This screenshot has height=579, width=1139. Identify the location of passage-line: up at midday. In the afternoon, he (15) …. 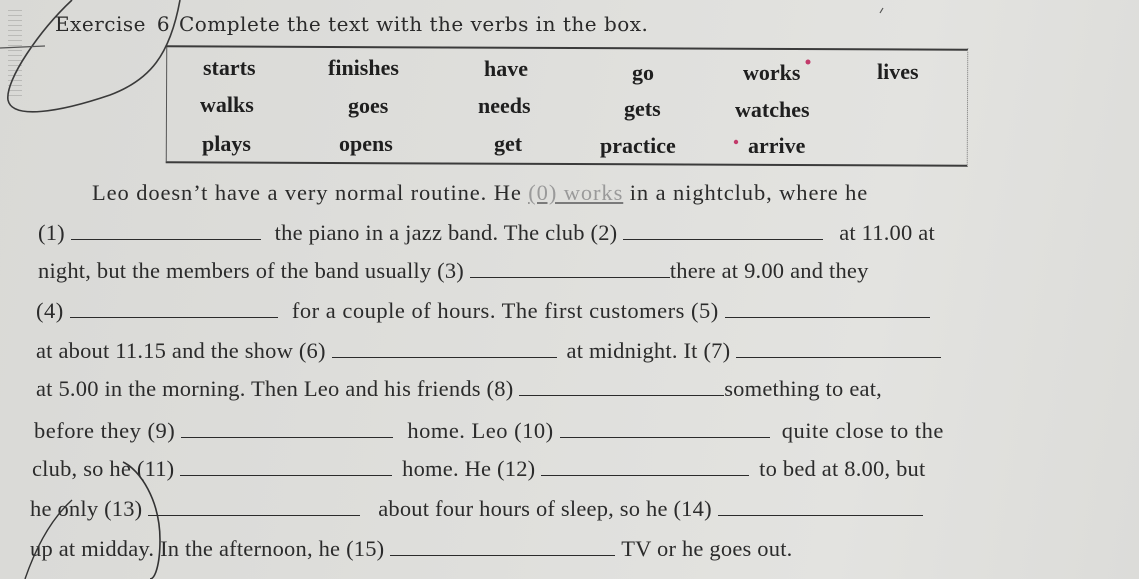
(411, 548).